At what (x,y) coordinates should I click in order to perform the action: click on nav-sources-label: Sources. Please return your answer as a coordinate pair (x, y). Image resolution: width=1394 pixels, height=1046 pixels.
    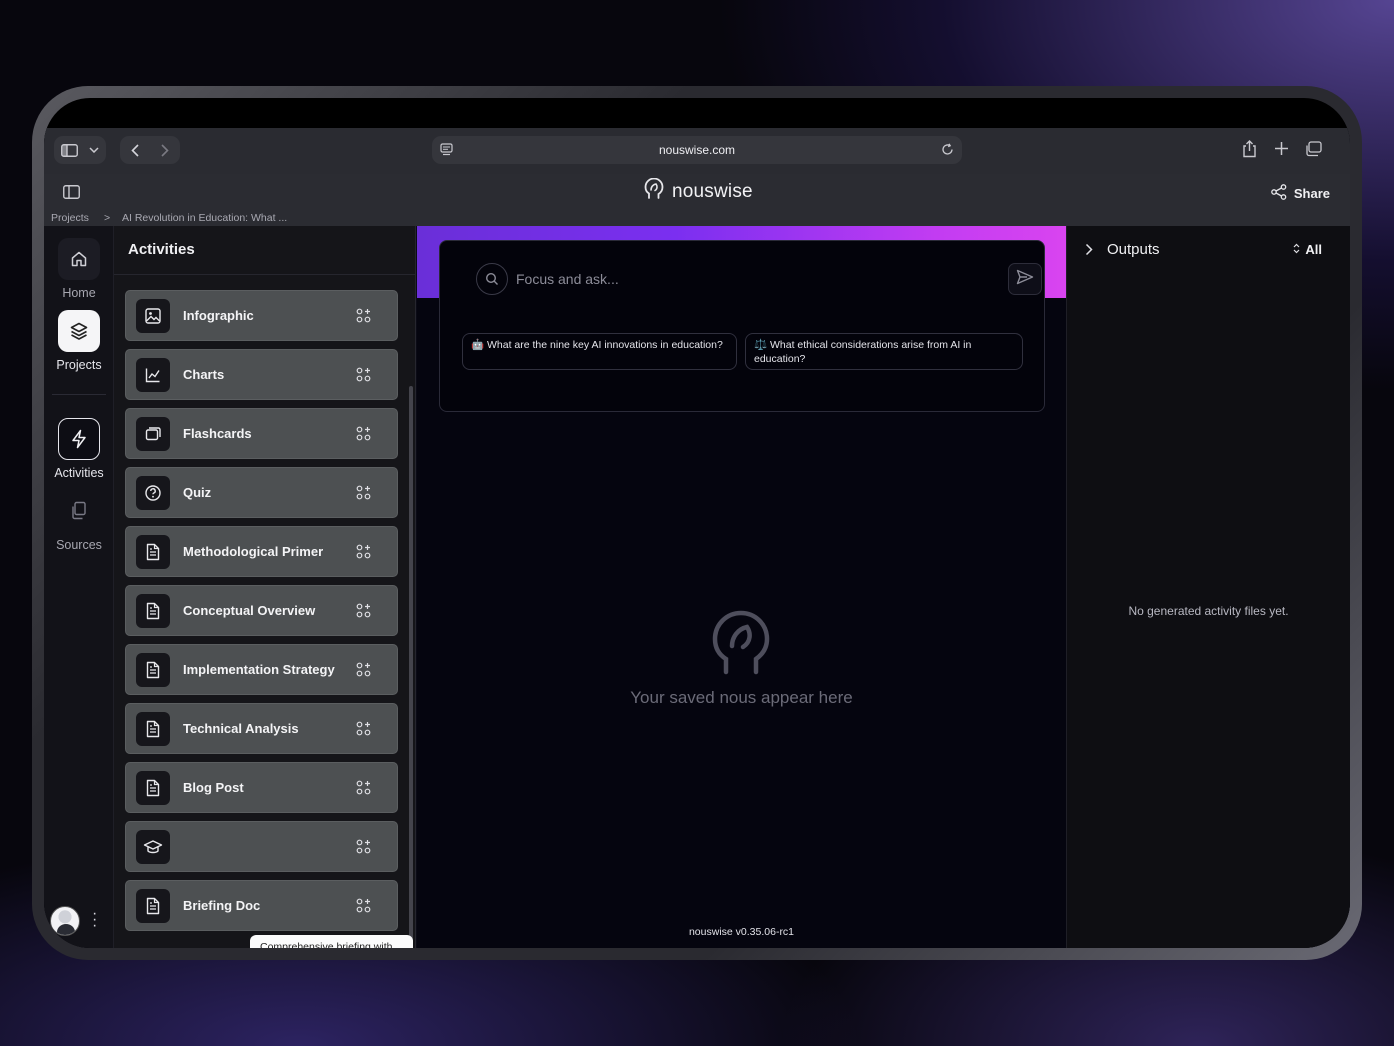
    Looking at the image, I should click on (79, 545).